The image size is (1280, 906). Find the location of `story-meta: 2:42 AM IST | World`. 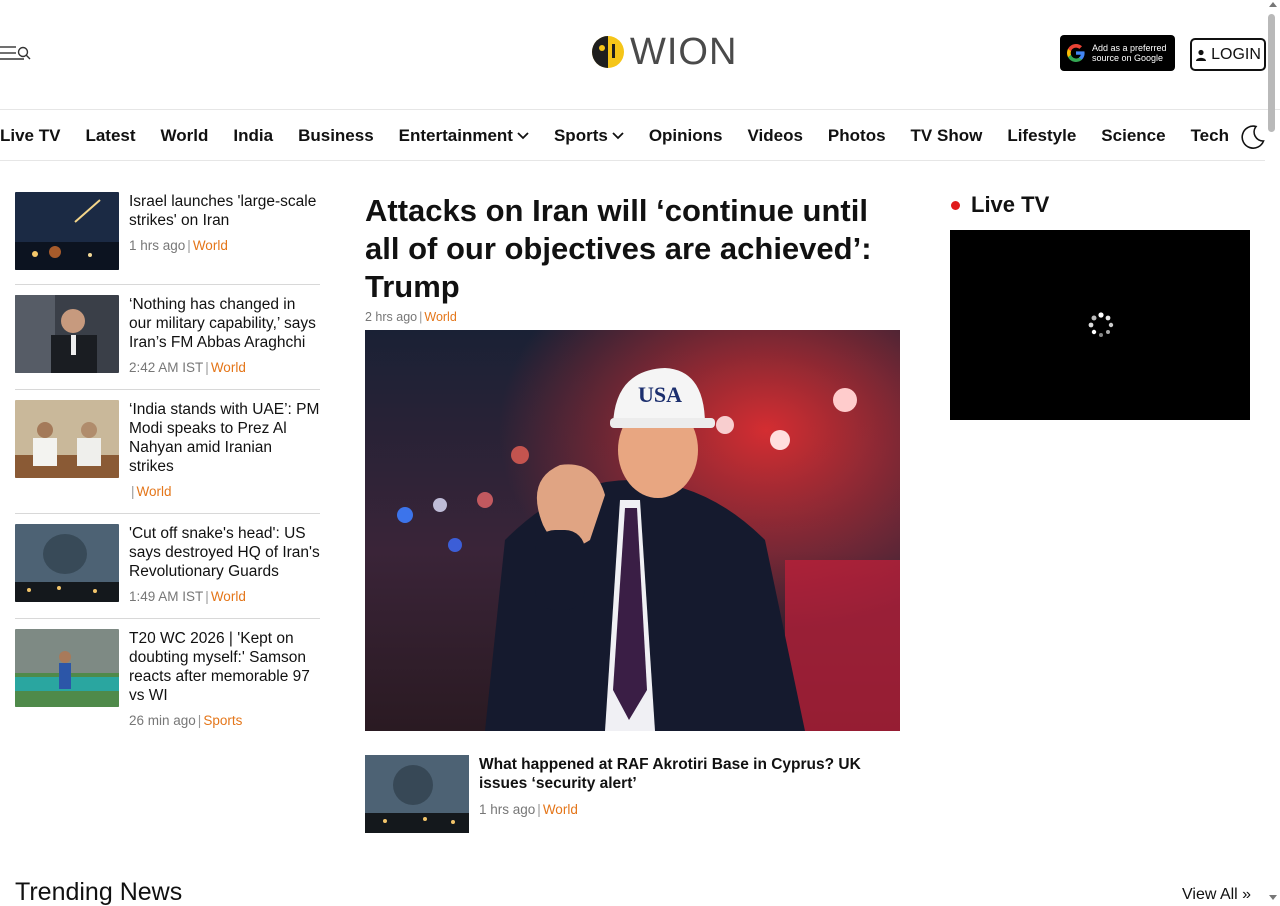

story-meta: 2:42 AM IST | World is located at coordinates (224, 367).